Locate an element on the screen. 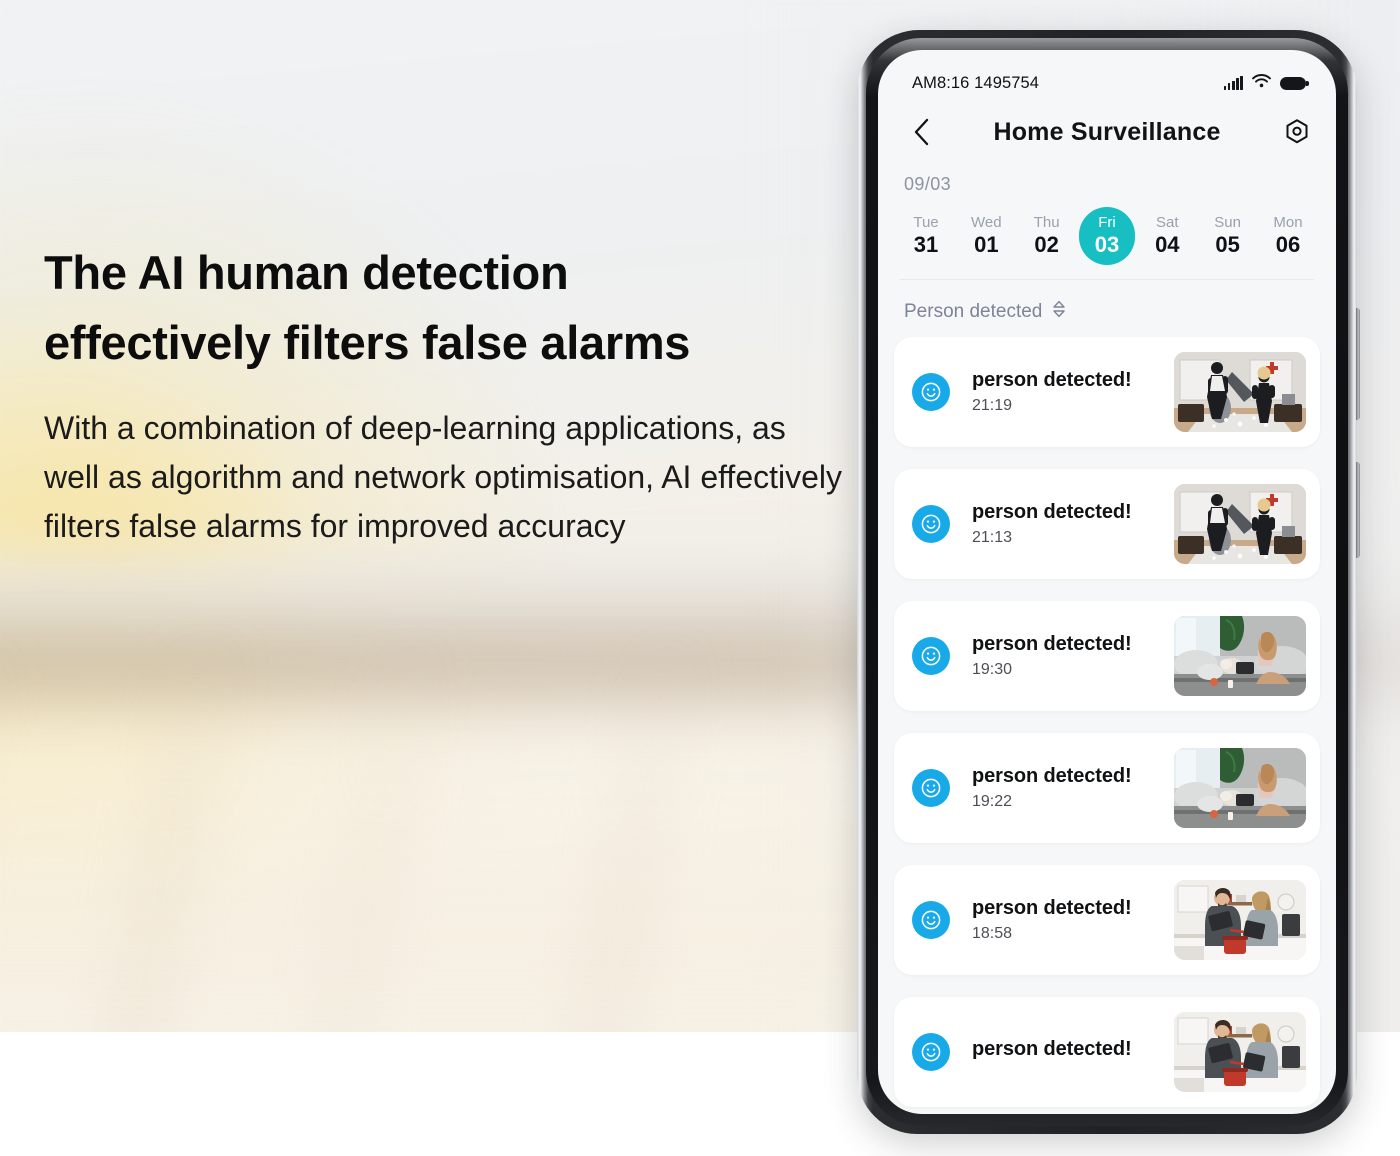 The height and width of the screenshot is (1156, 1400). power-button is located at coordinates (1358, 364).